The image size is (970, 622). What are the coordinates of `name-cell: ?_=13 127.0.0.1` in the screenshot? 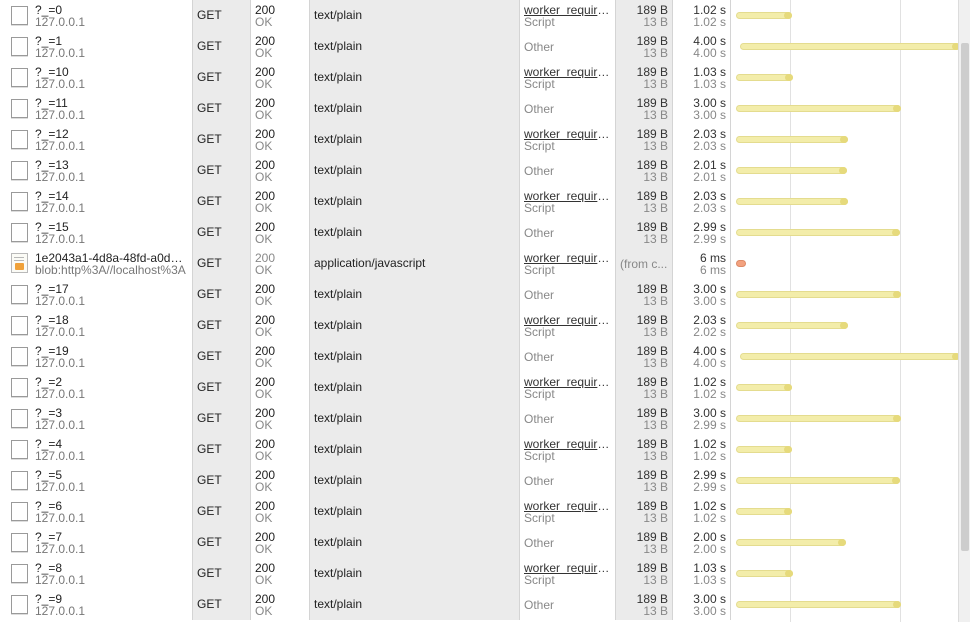 It's located at (96, 170).